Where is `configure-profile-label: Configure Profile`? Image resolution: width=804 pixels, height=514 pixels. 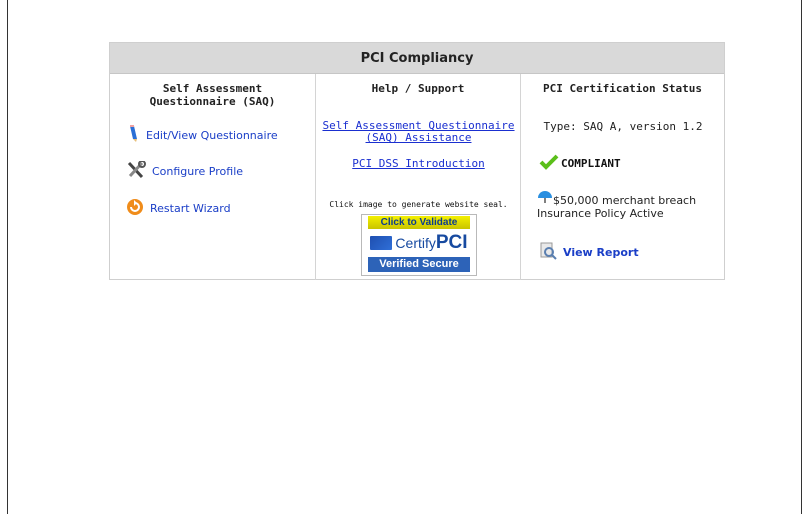 configure-profile-label: Configure Profile is located at coordinates (198, 171).